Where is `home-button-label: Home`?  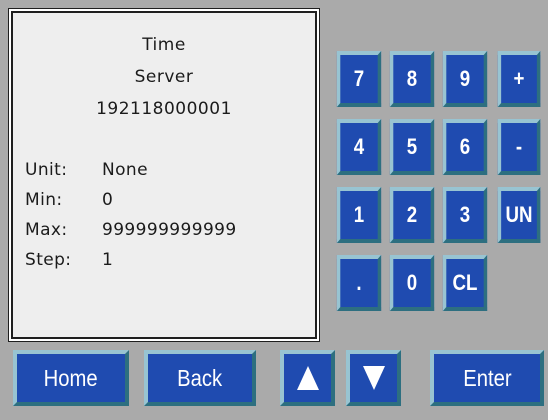 home-button-label: Home is located at coordinates (70, 377).